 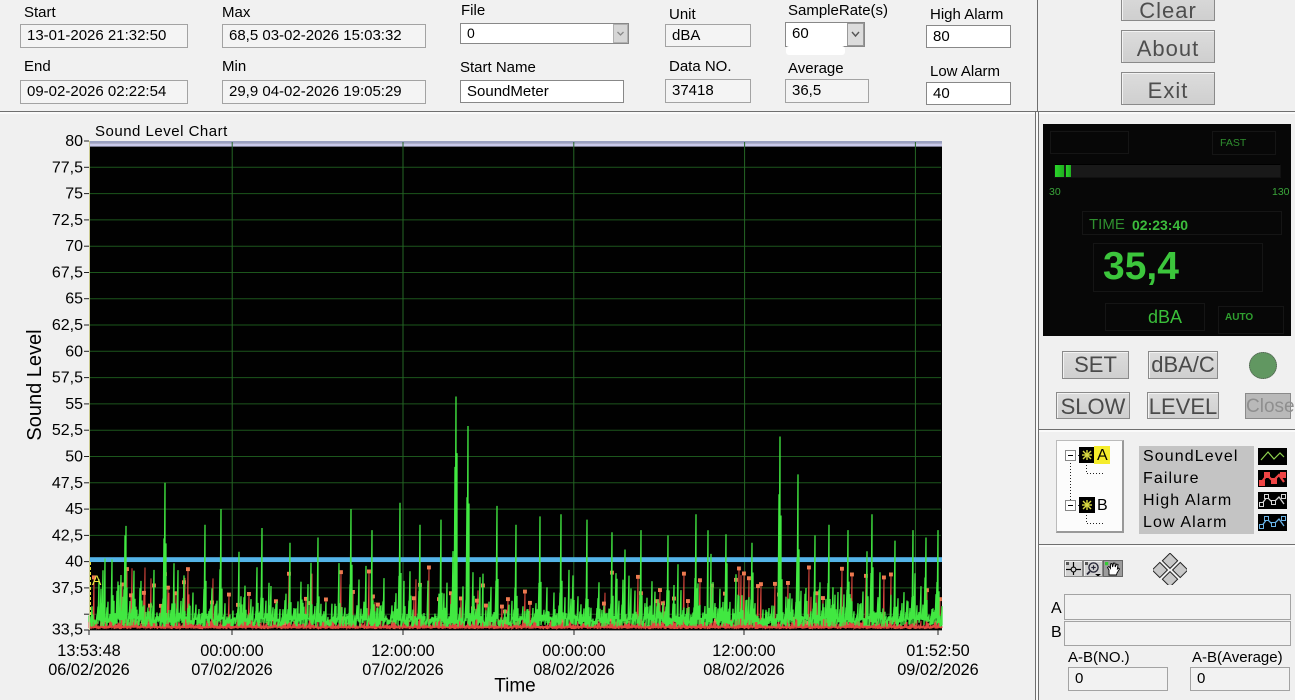 I want to click on svg-text: 52,5, so click(x=67, y=430).